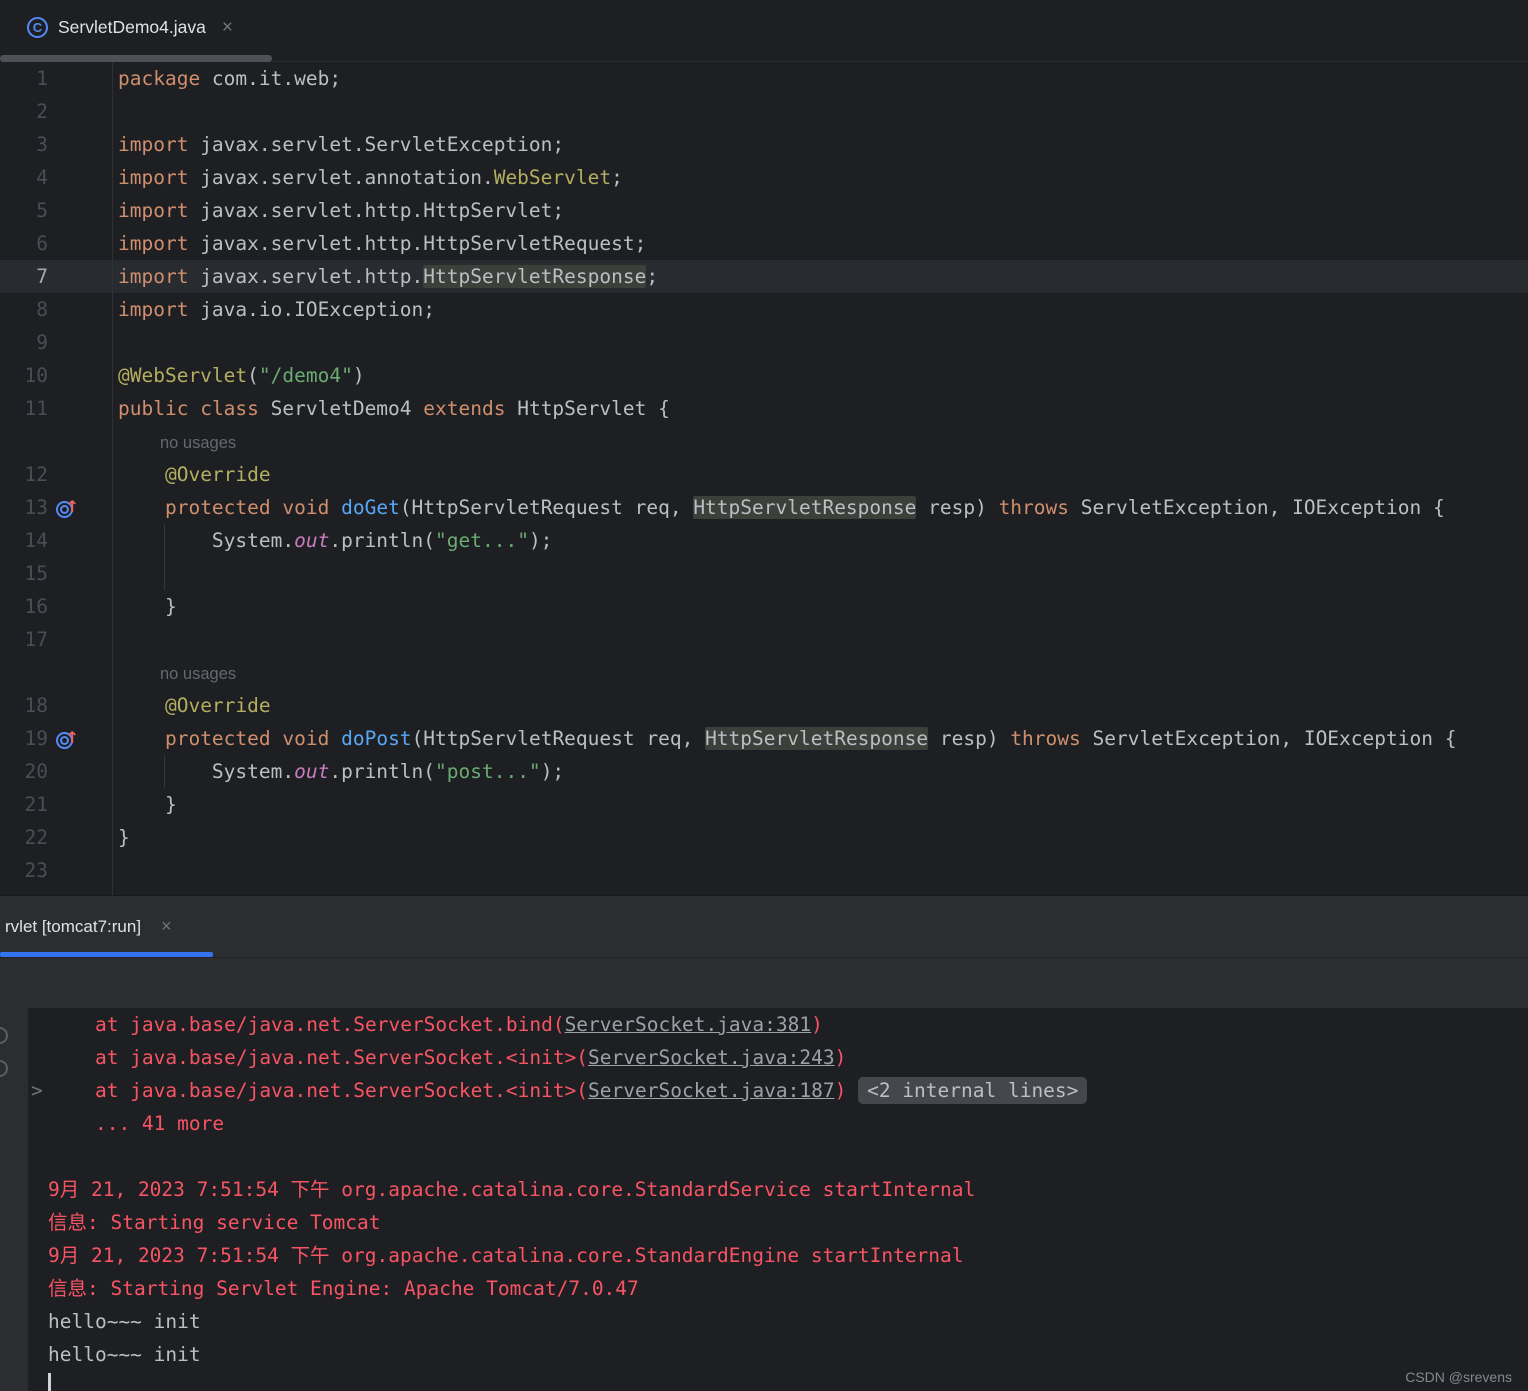 The image size is (1528, 1391). What do you see at coordinates (106, 954) in the screenshot?
I see `active-tab-underline` at bounding box center [106, 954].